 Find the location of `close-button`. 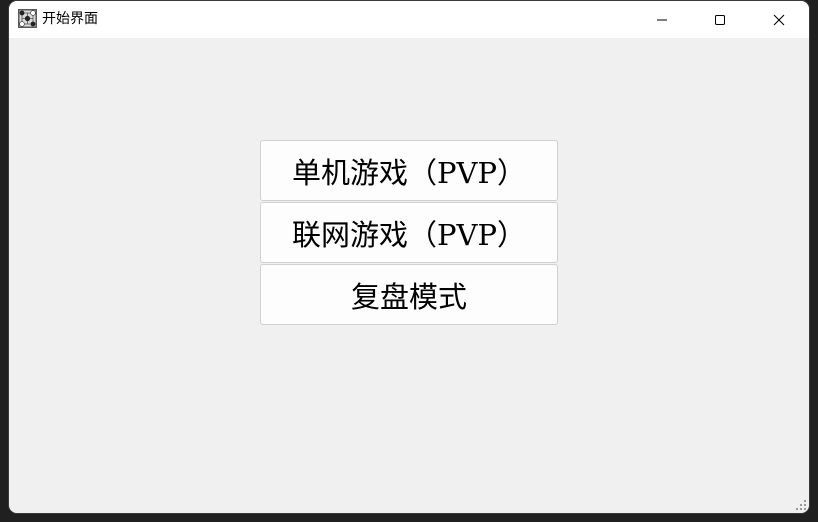

close-button is located at coordinates (779, 19).